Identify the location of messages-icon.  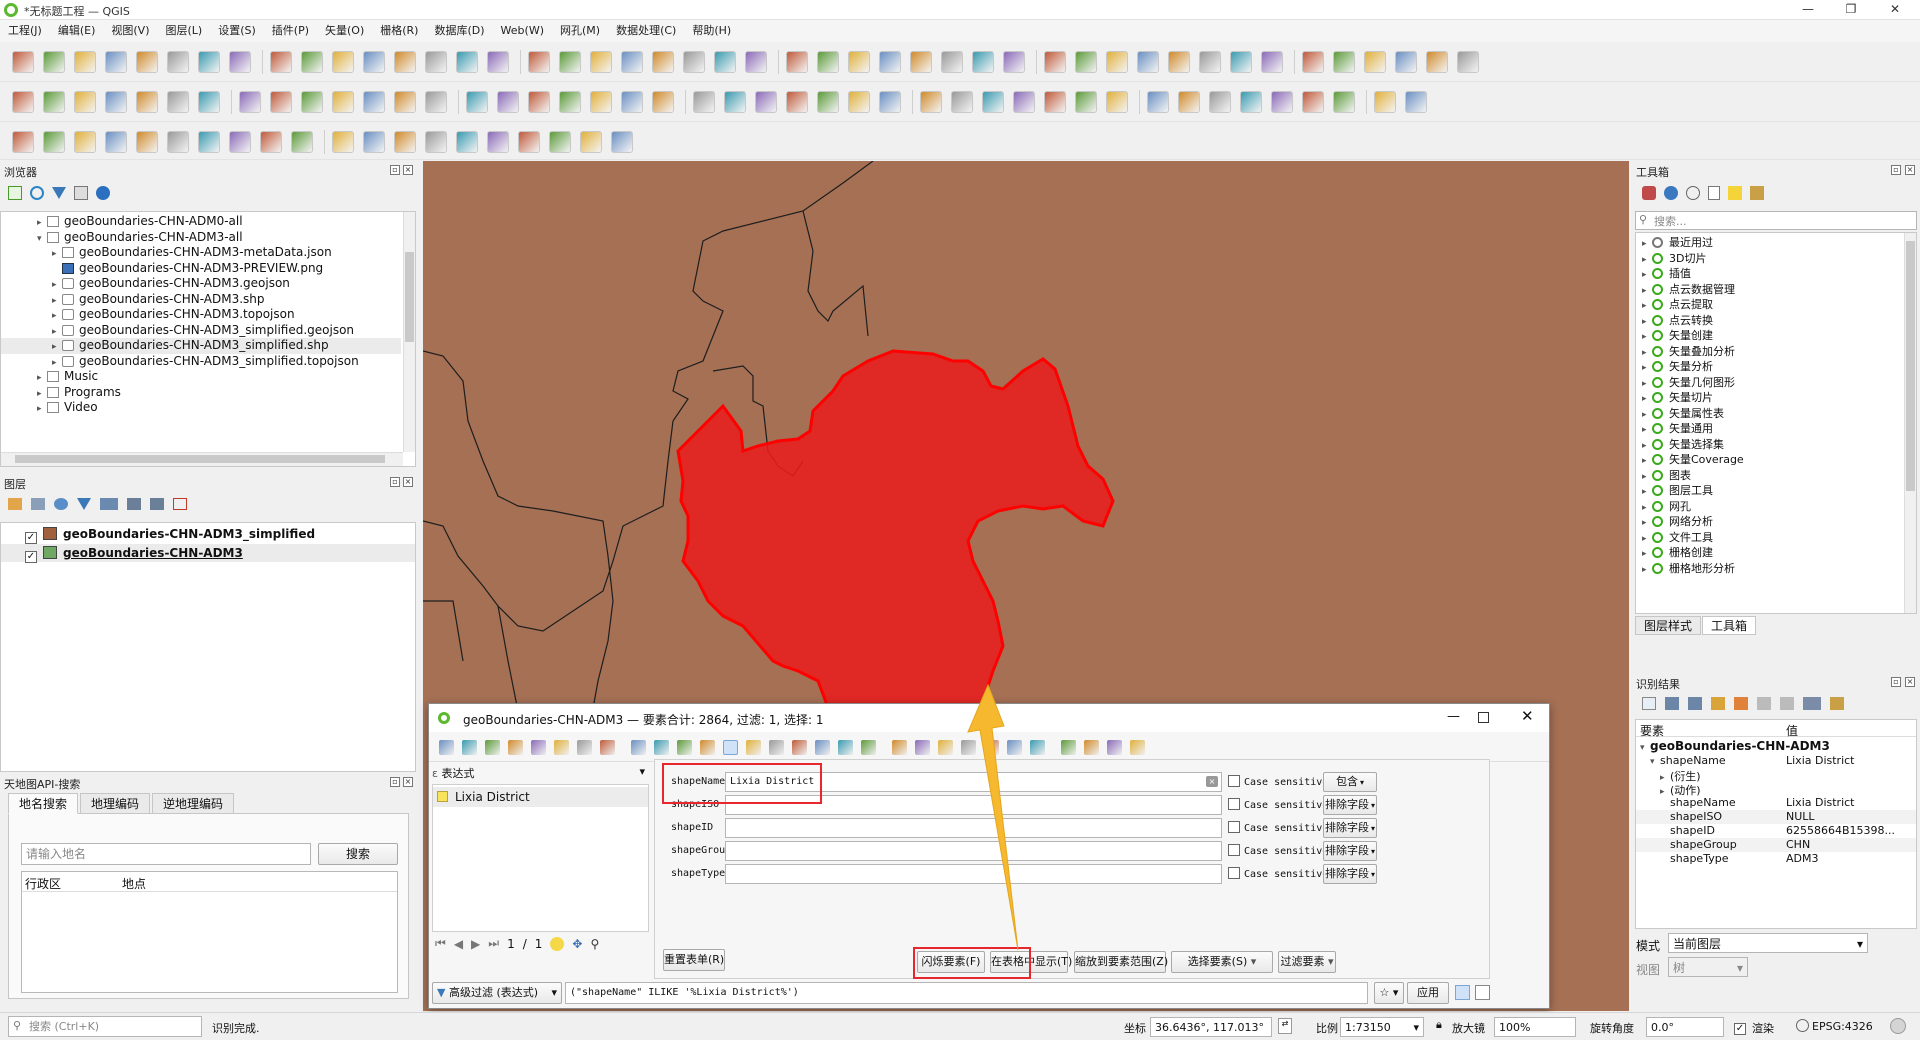
(1898, 1026).